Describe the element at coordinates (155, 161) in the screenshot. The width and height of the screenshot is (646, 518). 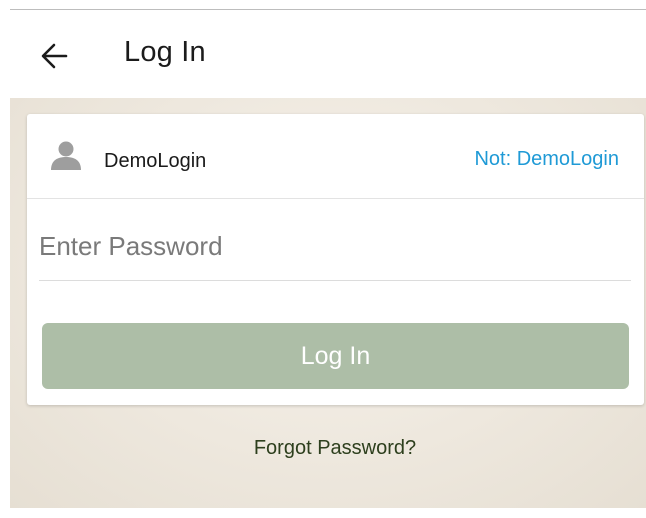
I see `account-username: DemoLogin` at that location.